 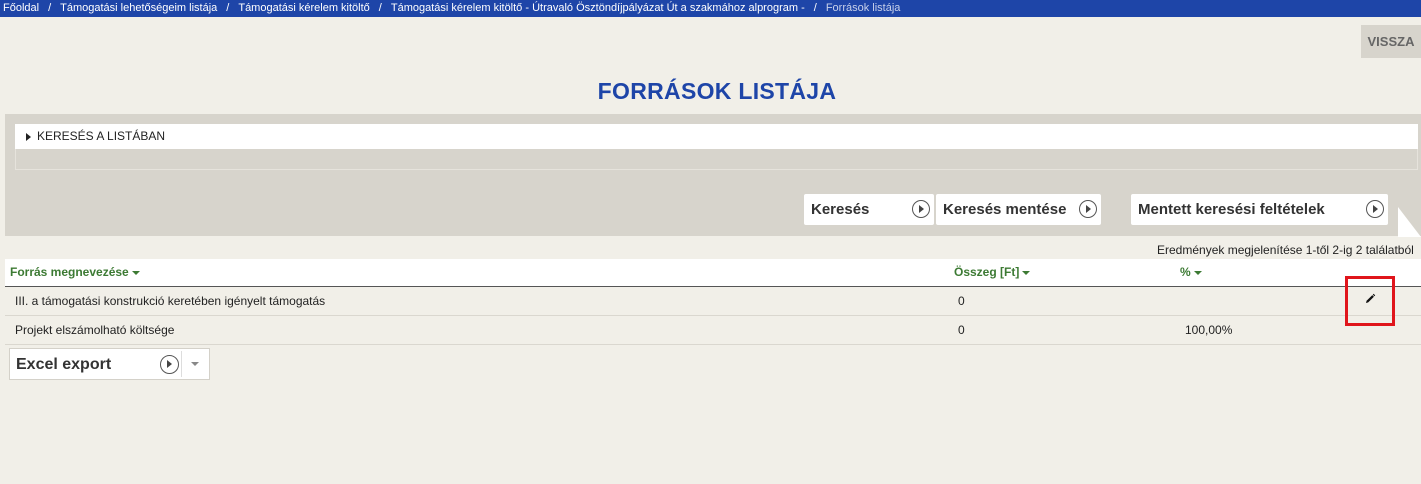 I want to click on pencil-icon, so click(x=1370, y=299).